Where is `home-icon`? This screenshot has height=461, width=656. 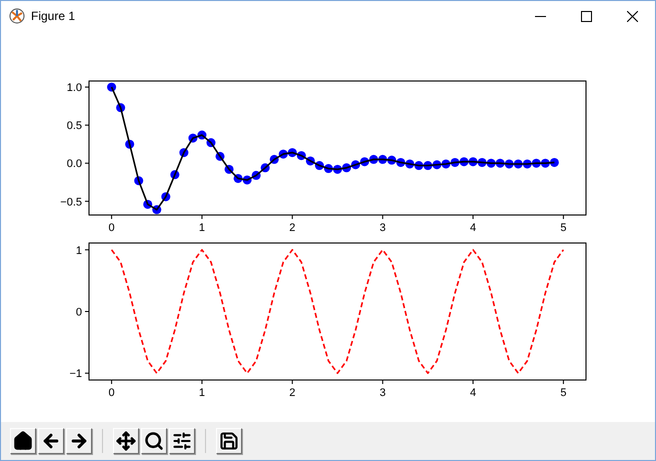
home-icon is located at coordinates (23, 441).